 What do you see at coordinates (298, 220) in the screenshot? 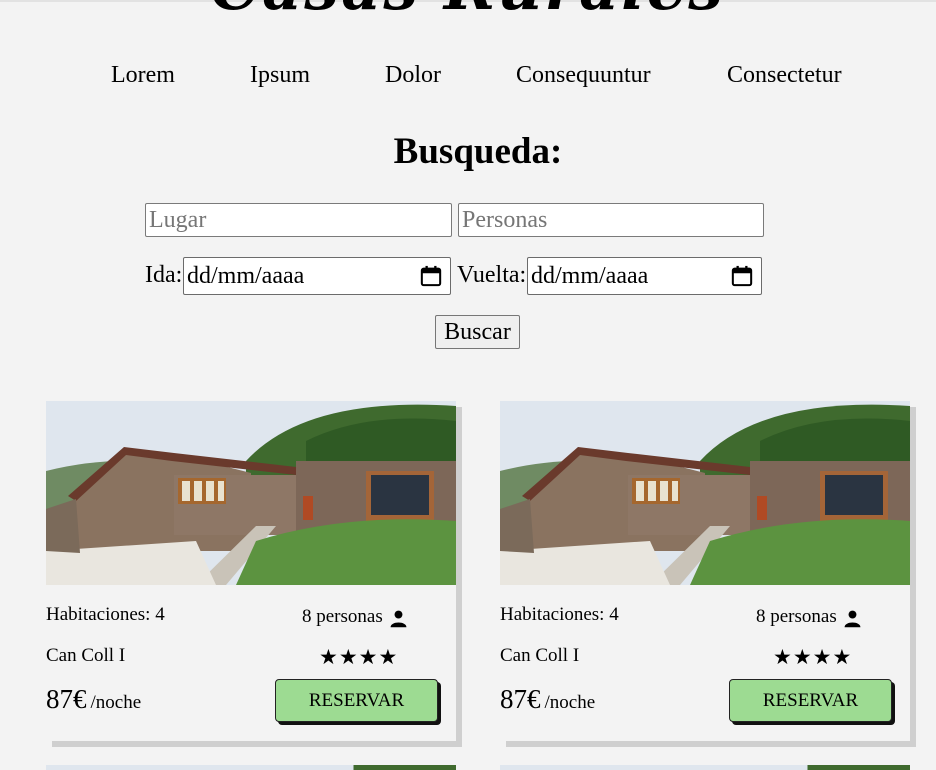
I see `place-input` at bounding box center [298, 220].